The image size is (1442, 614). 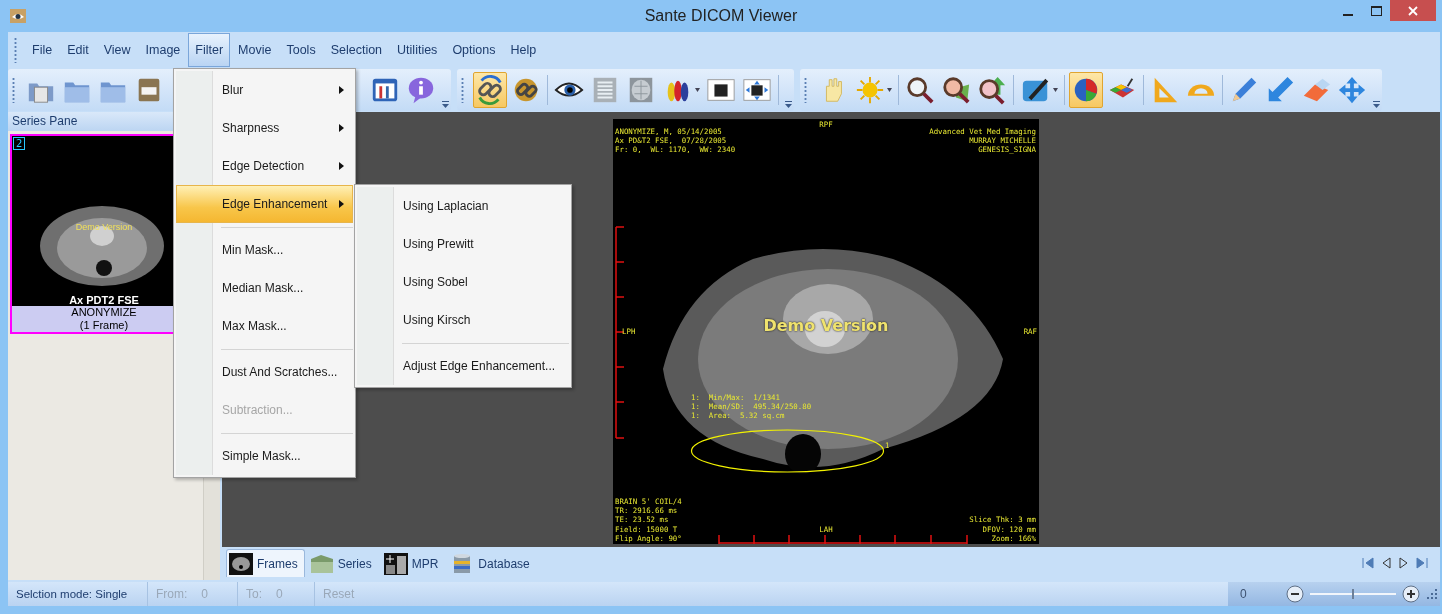 What do you see at coordinates (1295, 594) in the screenshot?
I see `zoom-out-button` at bounding box center [1295, 594].